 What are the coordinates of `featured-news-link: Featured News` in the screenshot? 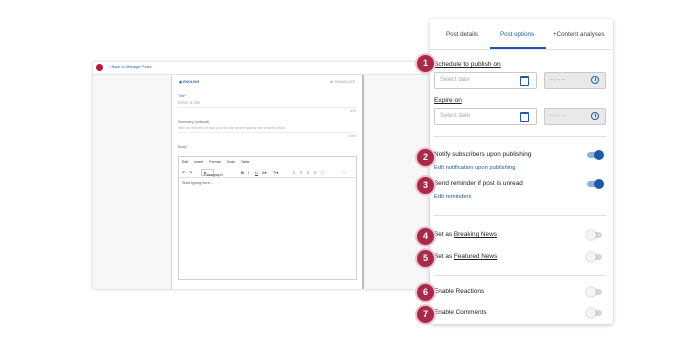 It's located at (475, 256).